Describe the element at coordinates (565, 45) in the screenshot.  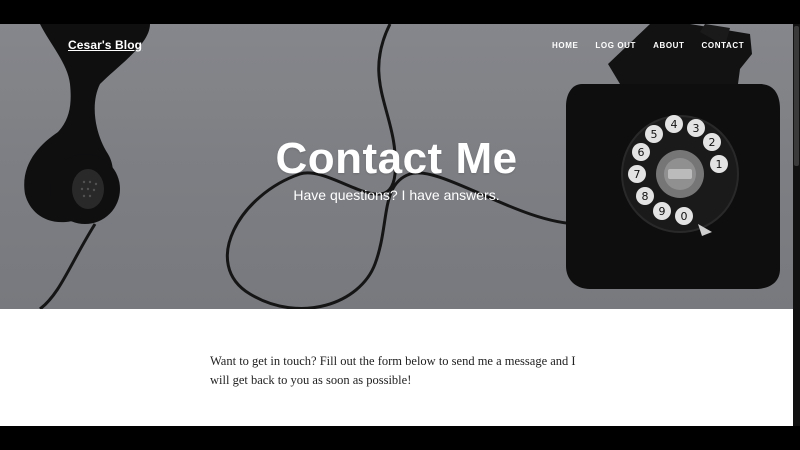
I see `nav-home-link: HOME` at that location.